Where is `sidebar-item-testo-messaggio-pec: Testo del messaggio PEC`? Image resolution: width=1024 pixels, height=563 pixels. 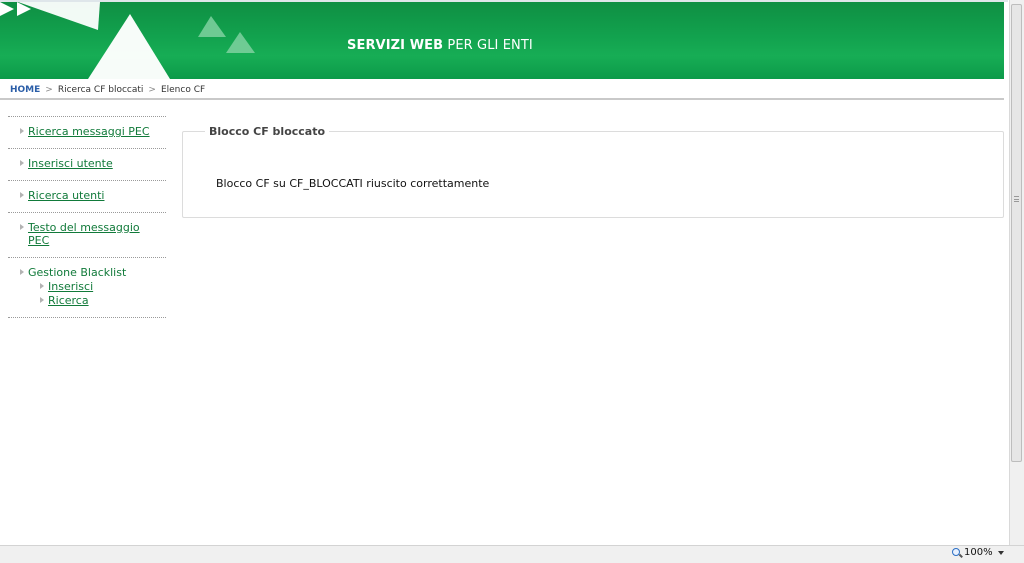 sidebar-item-testo-messaggio-pec: Testo del messaggio PEC is located at coordinates (87, 234).